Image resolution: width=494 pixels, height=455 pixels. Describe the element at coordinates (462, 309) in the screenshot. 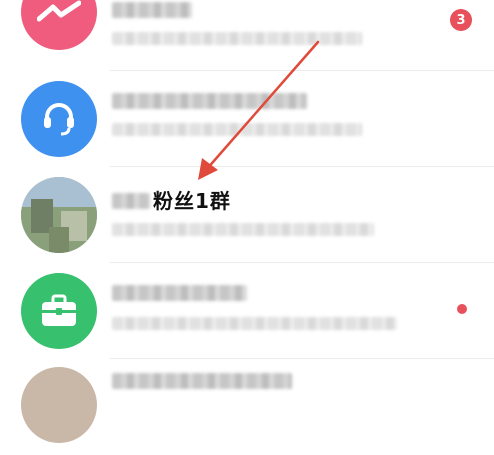

I see `unread-dot` at that location.